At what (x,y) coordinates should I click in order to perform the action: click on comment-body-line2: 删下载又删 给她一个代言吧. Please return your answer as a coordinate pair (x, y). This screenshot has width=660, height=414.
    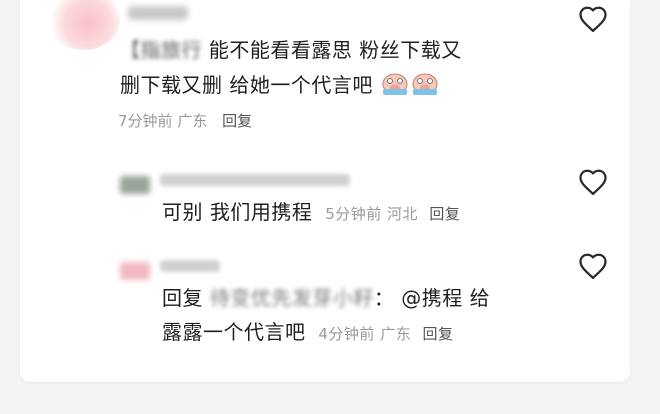
    Looking at the image, I should click on (280, 84).